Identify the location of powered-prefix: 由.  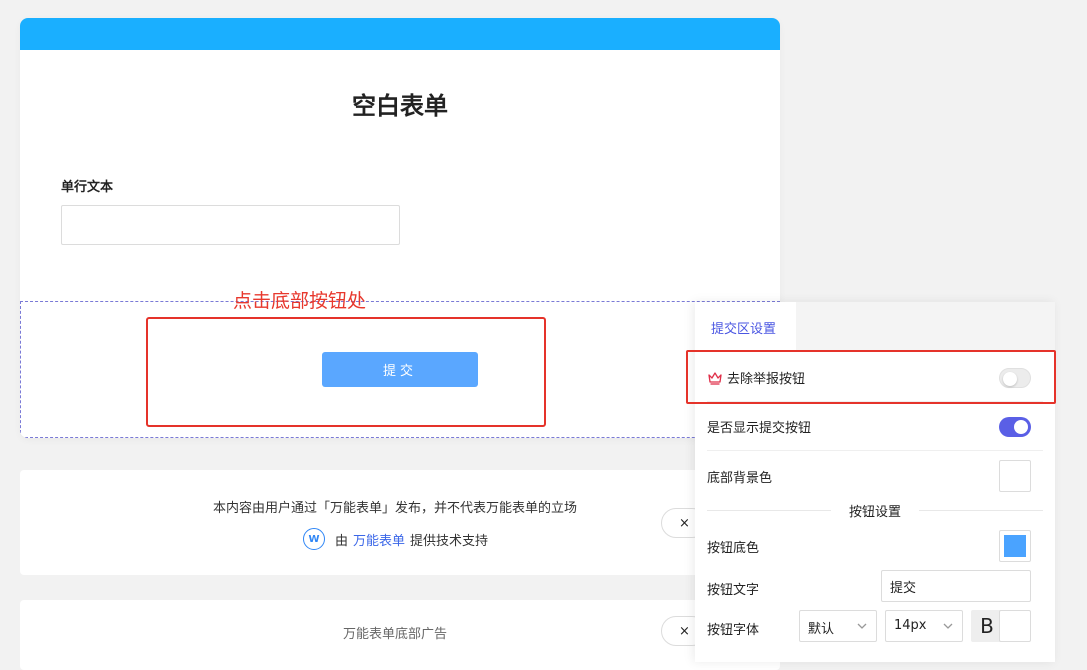
(342, 541).